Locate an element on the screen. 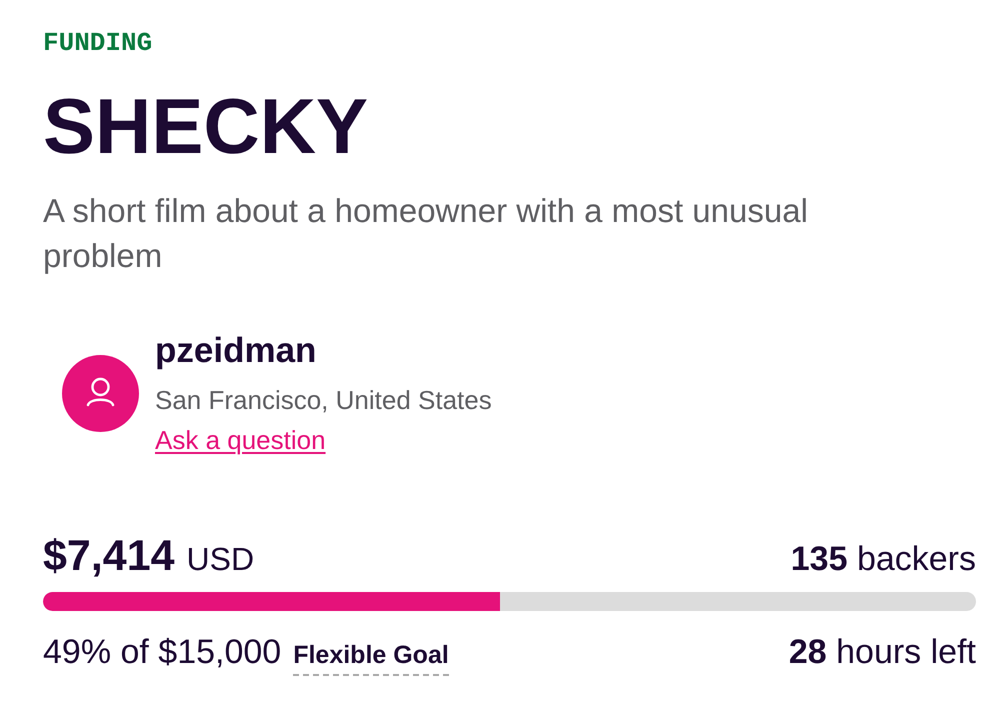  flexible-goal-label: Flexible Goal is located at coordinates (371, 658).